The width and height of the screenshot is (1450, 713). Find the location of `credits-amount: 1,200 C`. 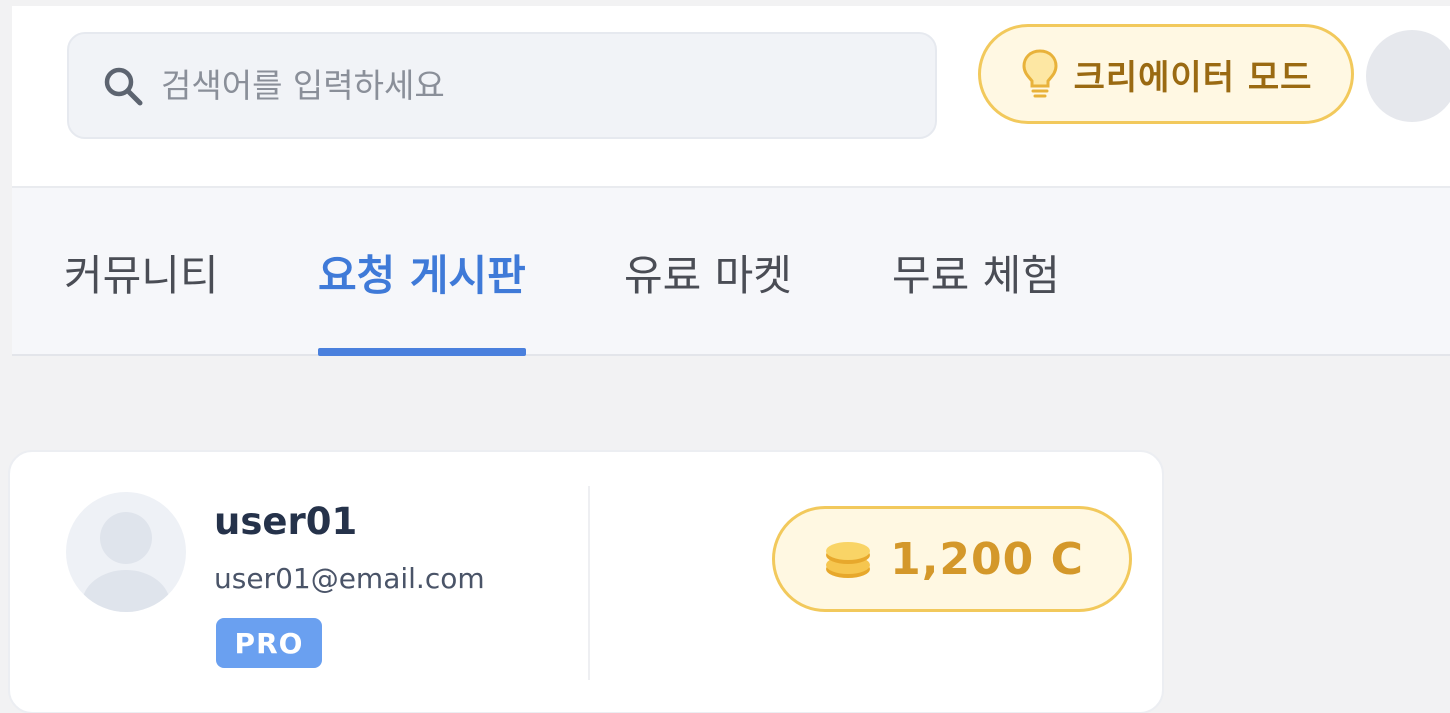

credits-amount: 1,200 C is located at coordinates (987, 559).